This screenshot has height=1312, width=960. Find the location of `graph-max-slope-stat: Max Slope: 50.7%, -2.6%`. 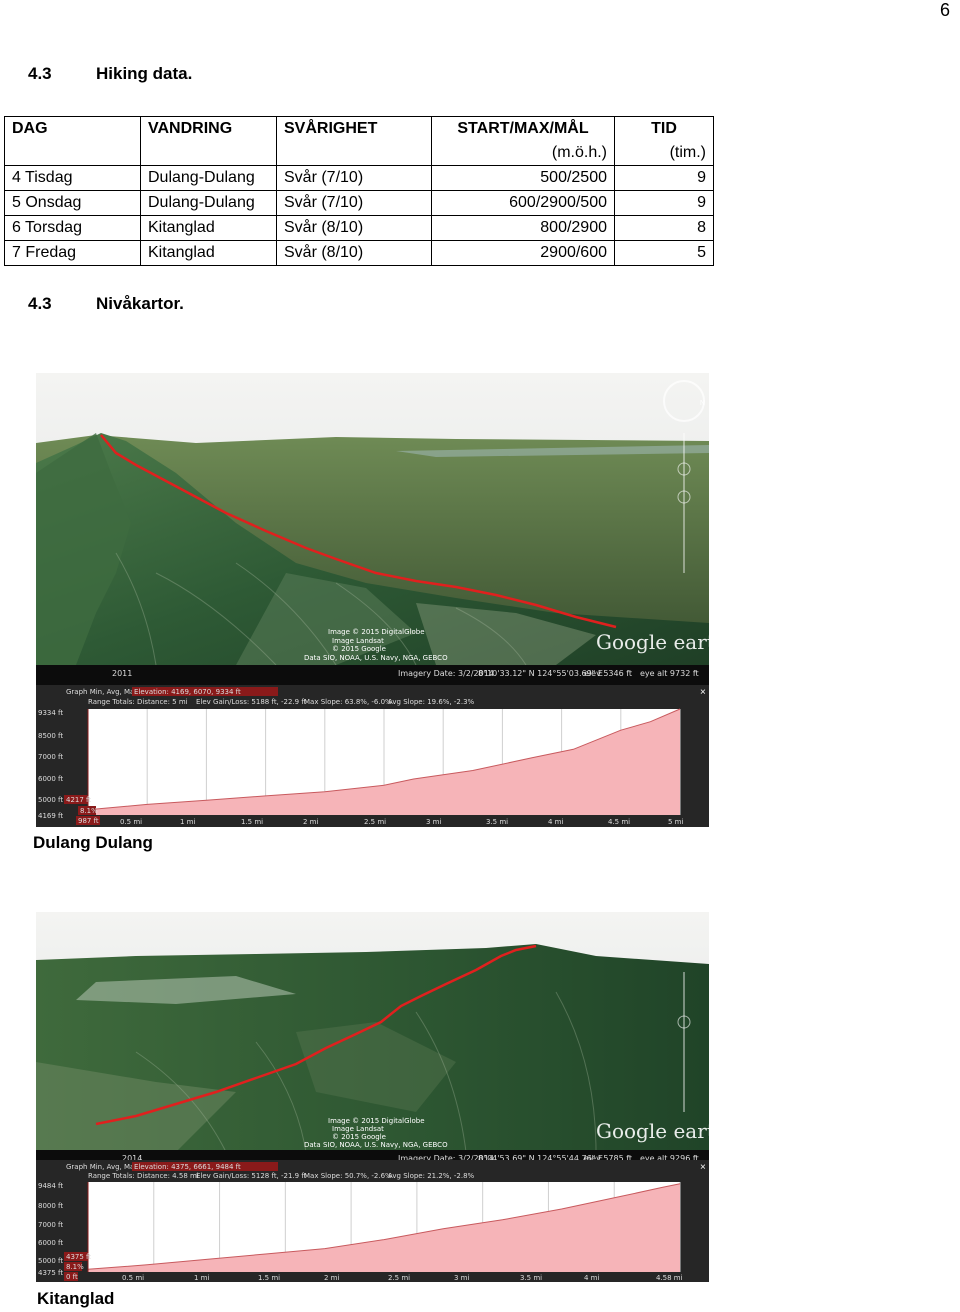

graph-max-slope-stat: Max Slope: 50.7%, -2.6% is located at coordinates (348, 1176).